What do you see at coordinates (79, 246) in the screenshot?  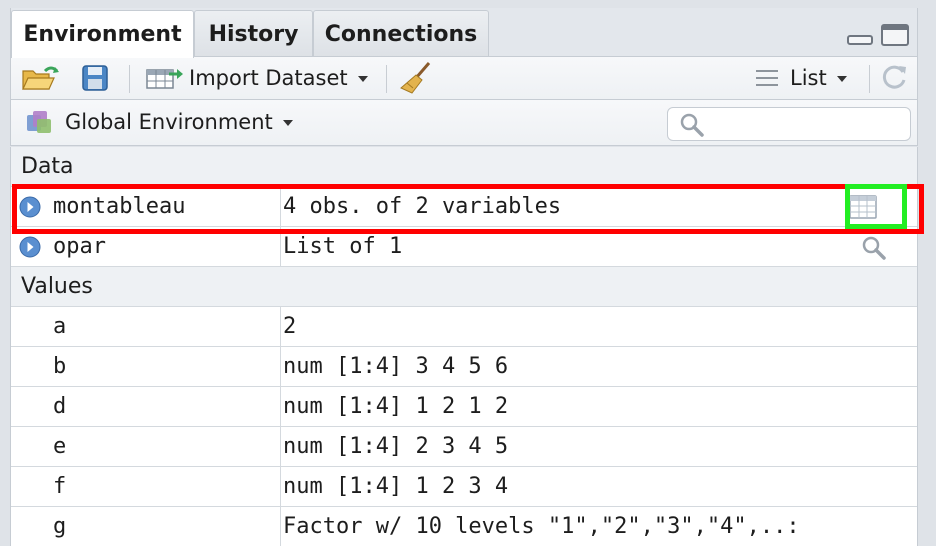 I see `object-name: opar` at bounding box center [79, 246].